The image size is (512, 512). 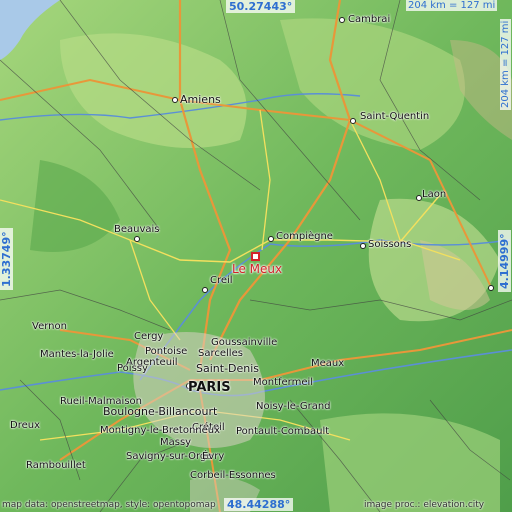 I want to click on coord-right: 4.14999°, so click(x=504, y=261).